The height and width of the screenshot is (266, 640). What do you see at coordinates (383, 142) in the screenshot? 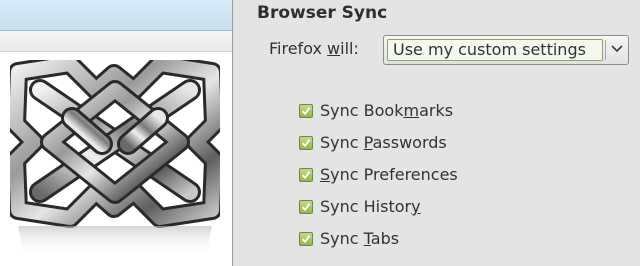
I see `checkbox-label: Sync Passwords` at bounding box center [383, 142].